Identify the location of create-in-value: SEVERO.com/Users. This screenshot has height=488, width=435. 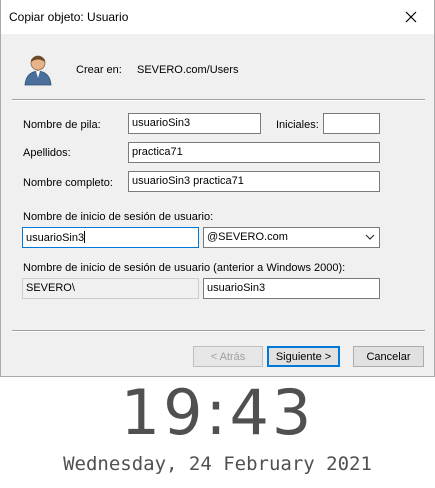
(188, 70).